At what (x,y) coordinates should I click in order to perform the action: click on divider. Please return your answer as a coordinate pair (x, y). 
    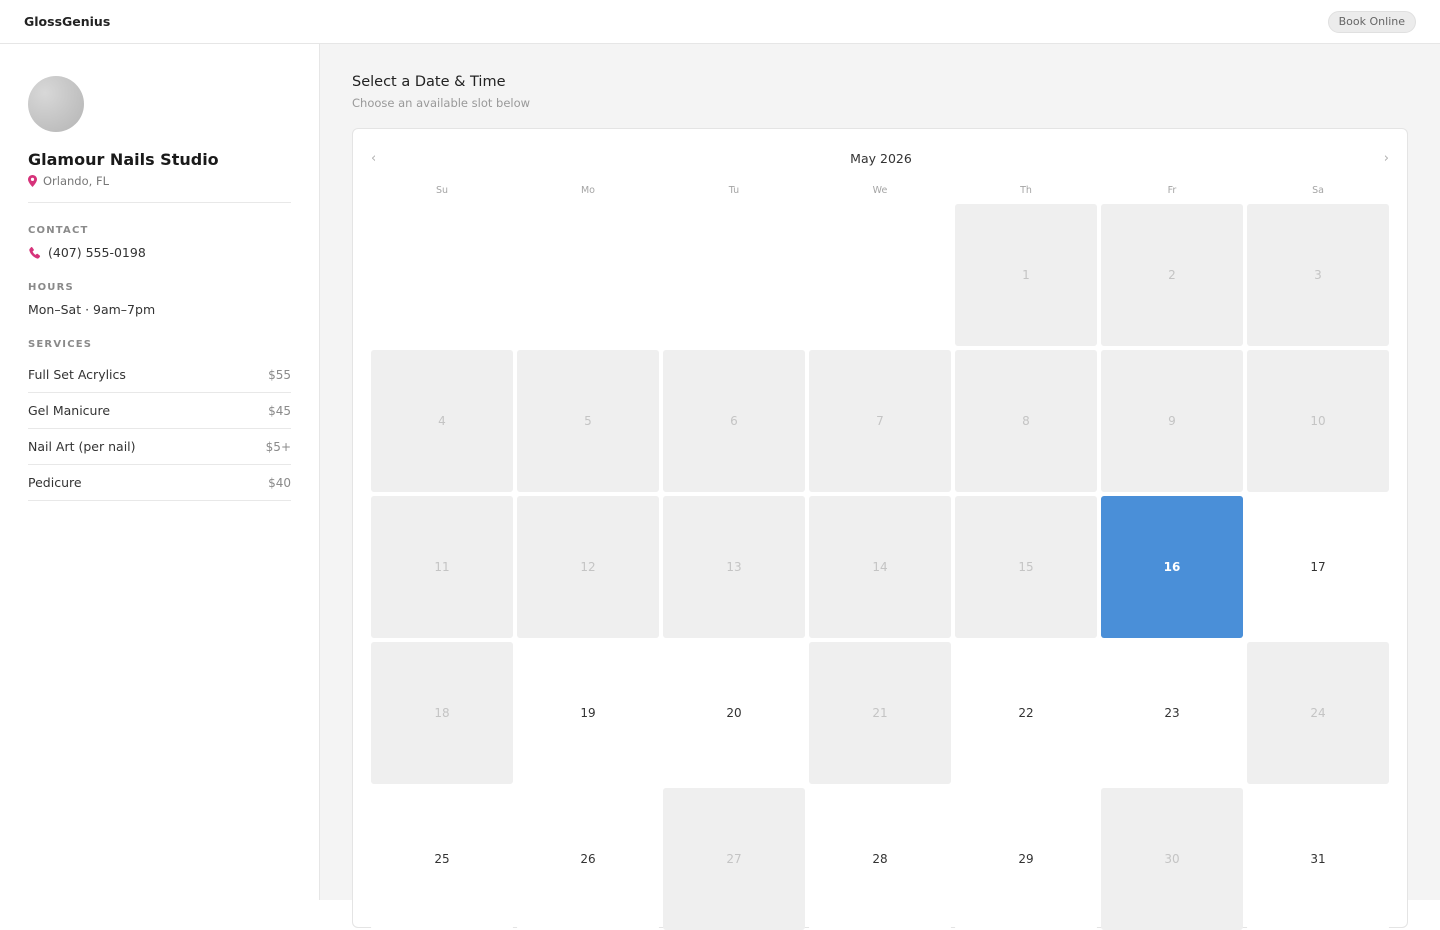
    Looking at the image, I should click on (159, 202).